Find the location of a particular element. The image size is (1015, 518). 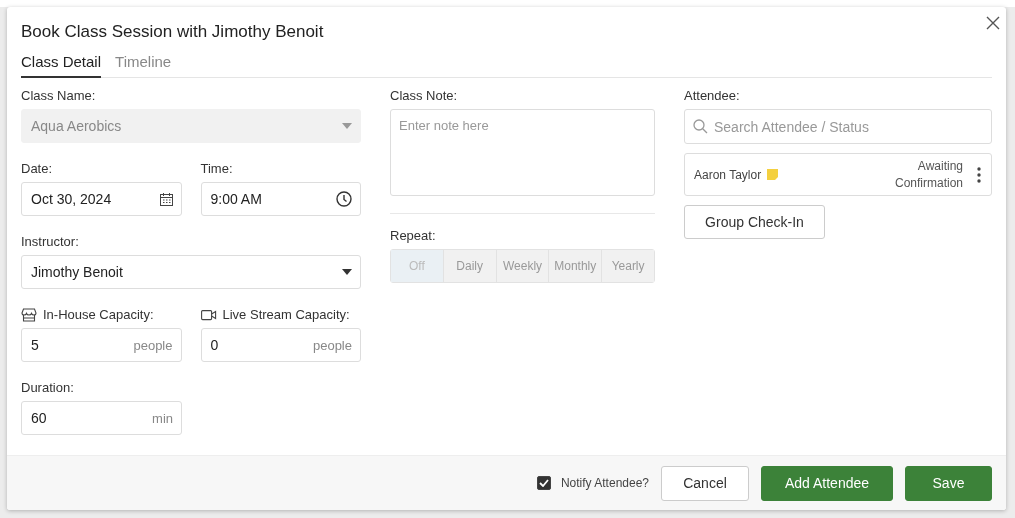

search-icon is located at coordinates (700, 126).